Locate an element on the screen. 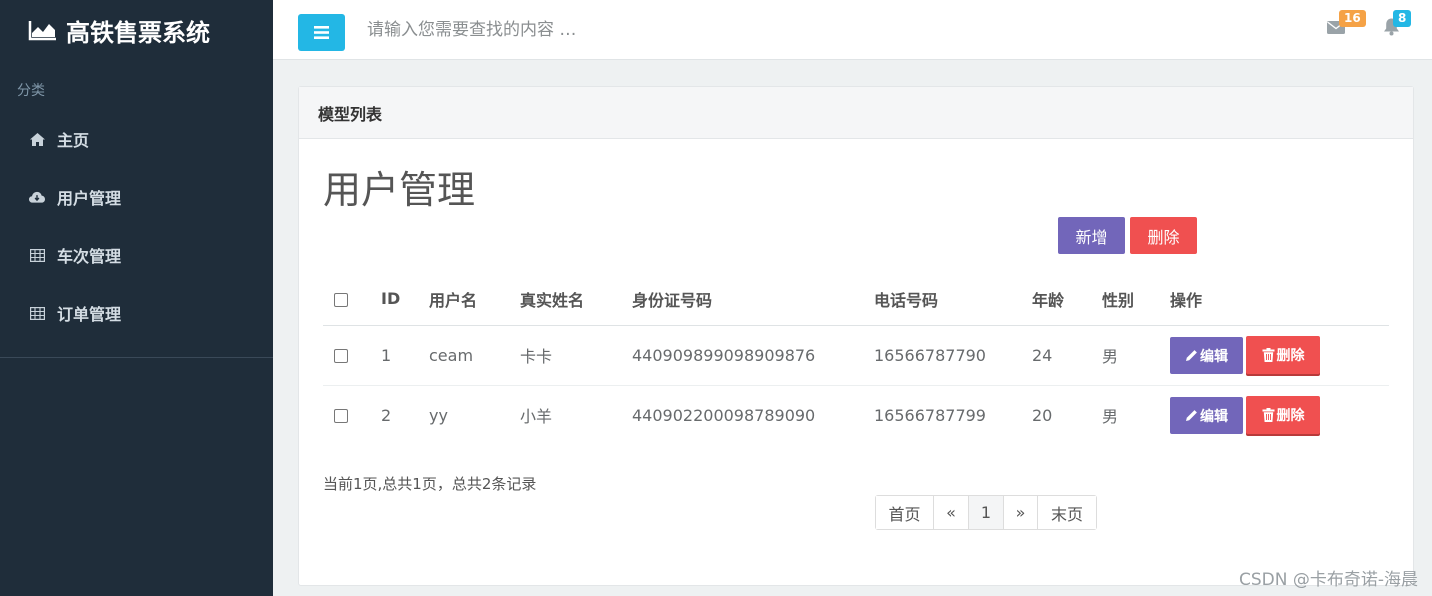 This screenshot has height=596, width=1432. sidebar-item-label: 主页 is located at coordinates (73, 140).